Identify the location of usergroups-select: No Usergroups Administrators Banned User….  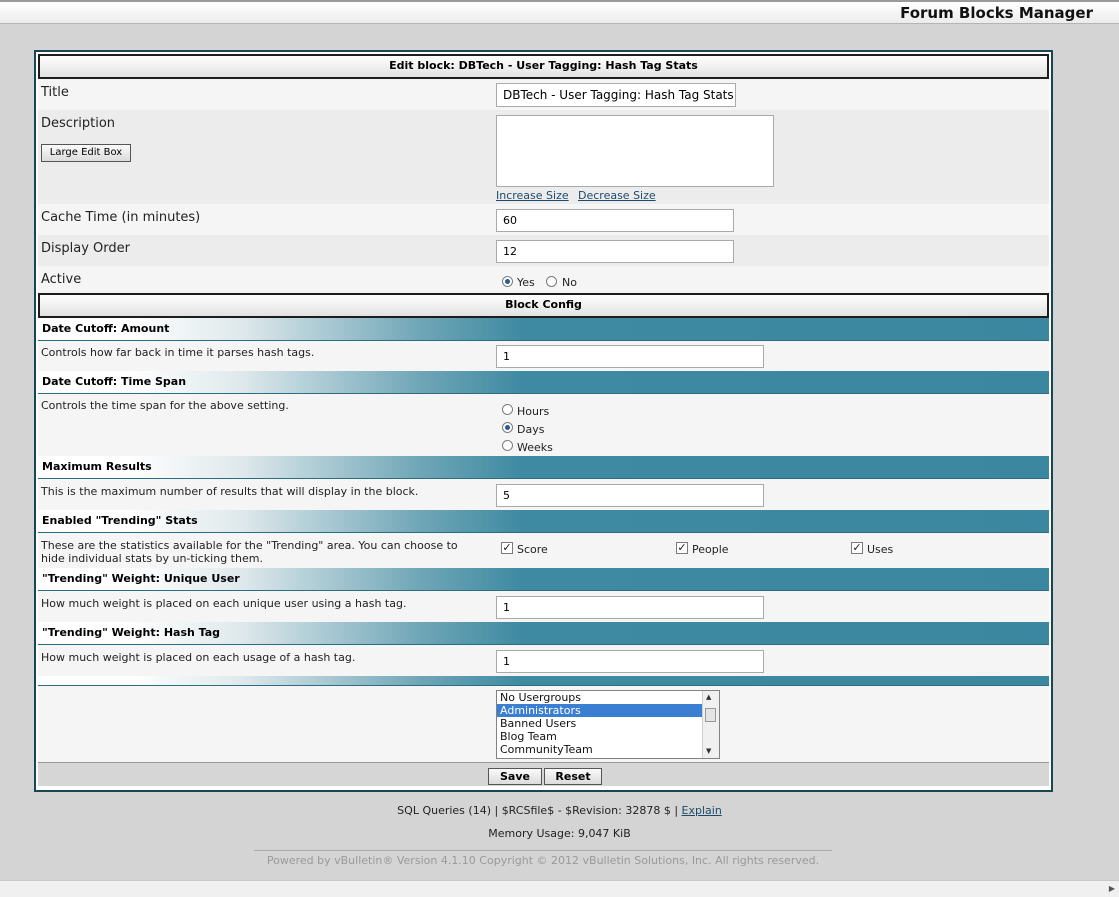
(608, 724).